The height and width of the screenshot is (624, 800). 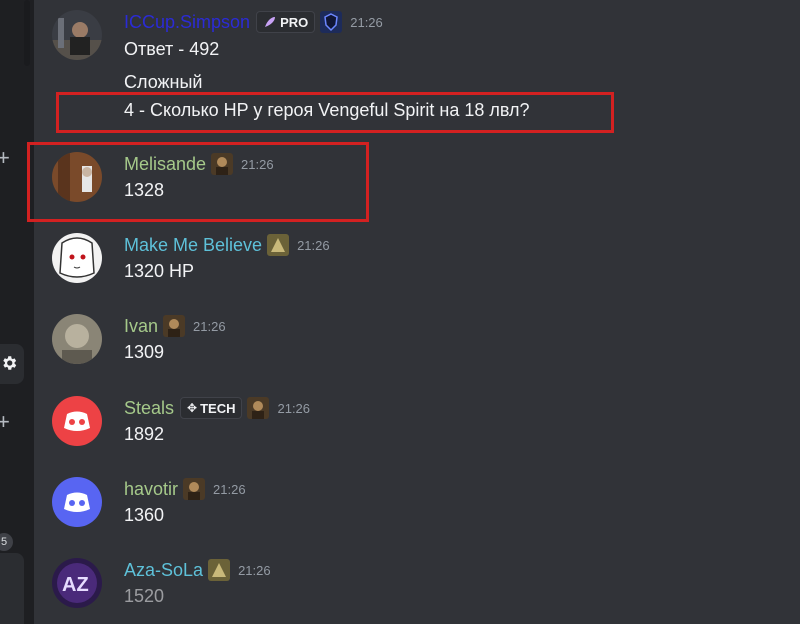 I want to click on message-text: 1320 HP, so click(x=159, y=271).